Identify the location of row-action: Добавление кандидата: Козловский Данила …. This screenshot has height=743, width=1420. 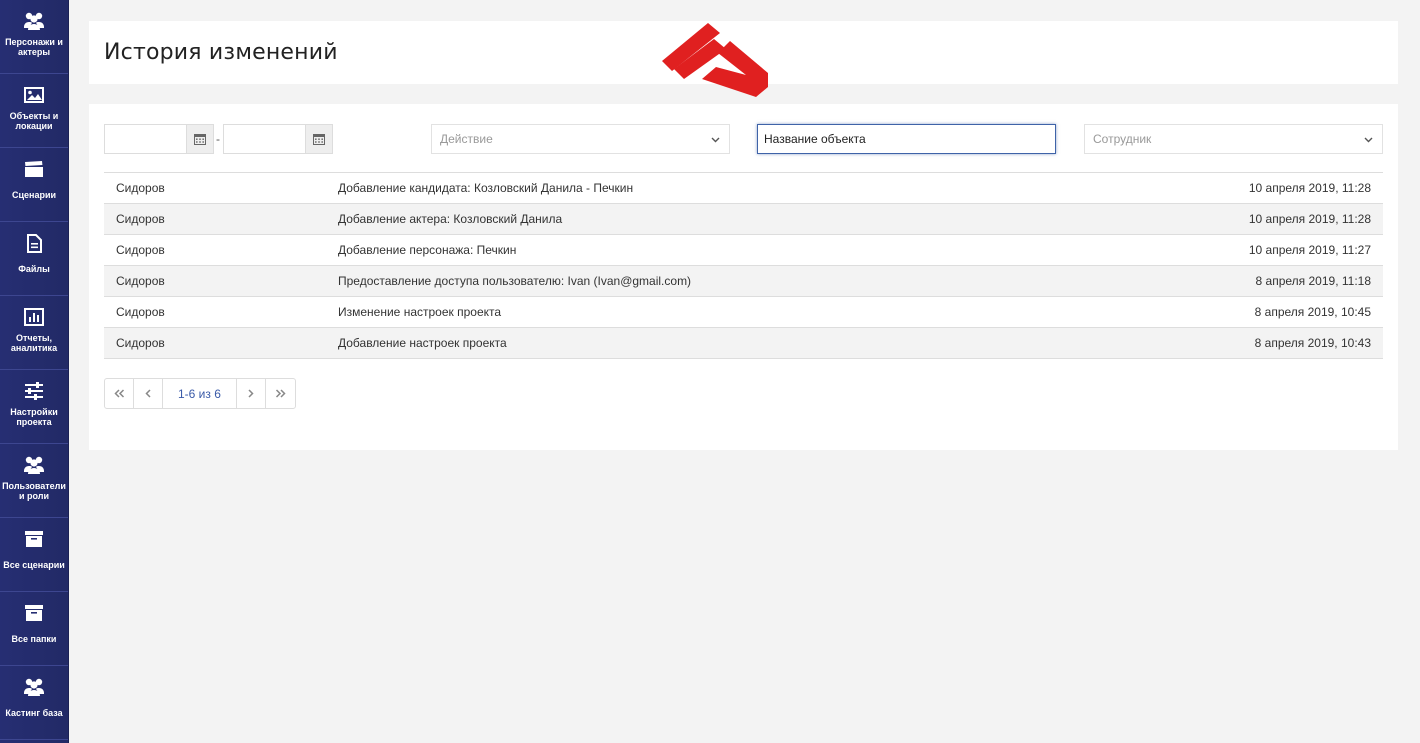
(486, 188).